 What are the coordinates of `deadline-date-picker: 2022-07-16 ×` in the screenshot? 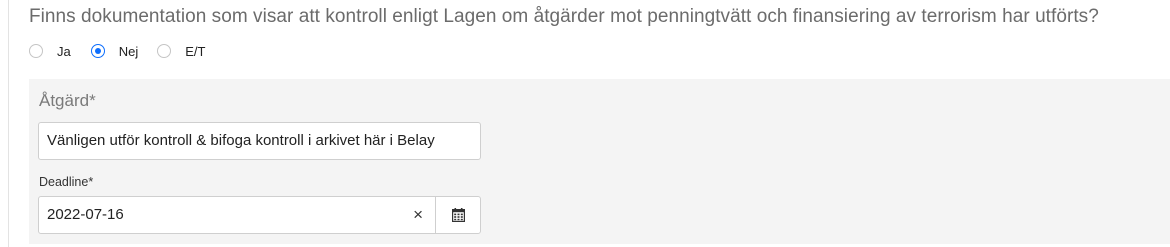 It's located at (259, 215).